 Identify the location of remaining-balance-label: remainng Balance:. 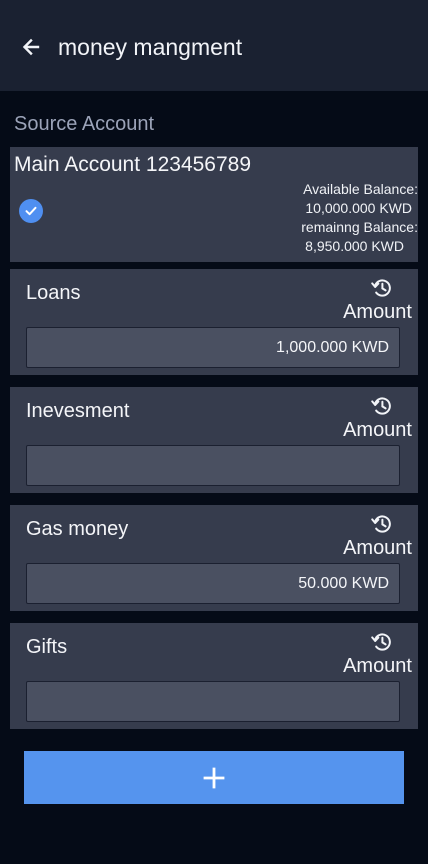
(359, 227).